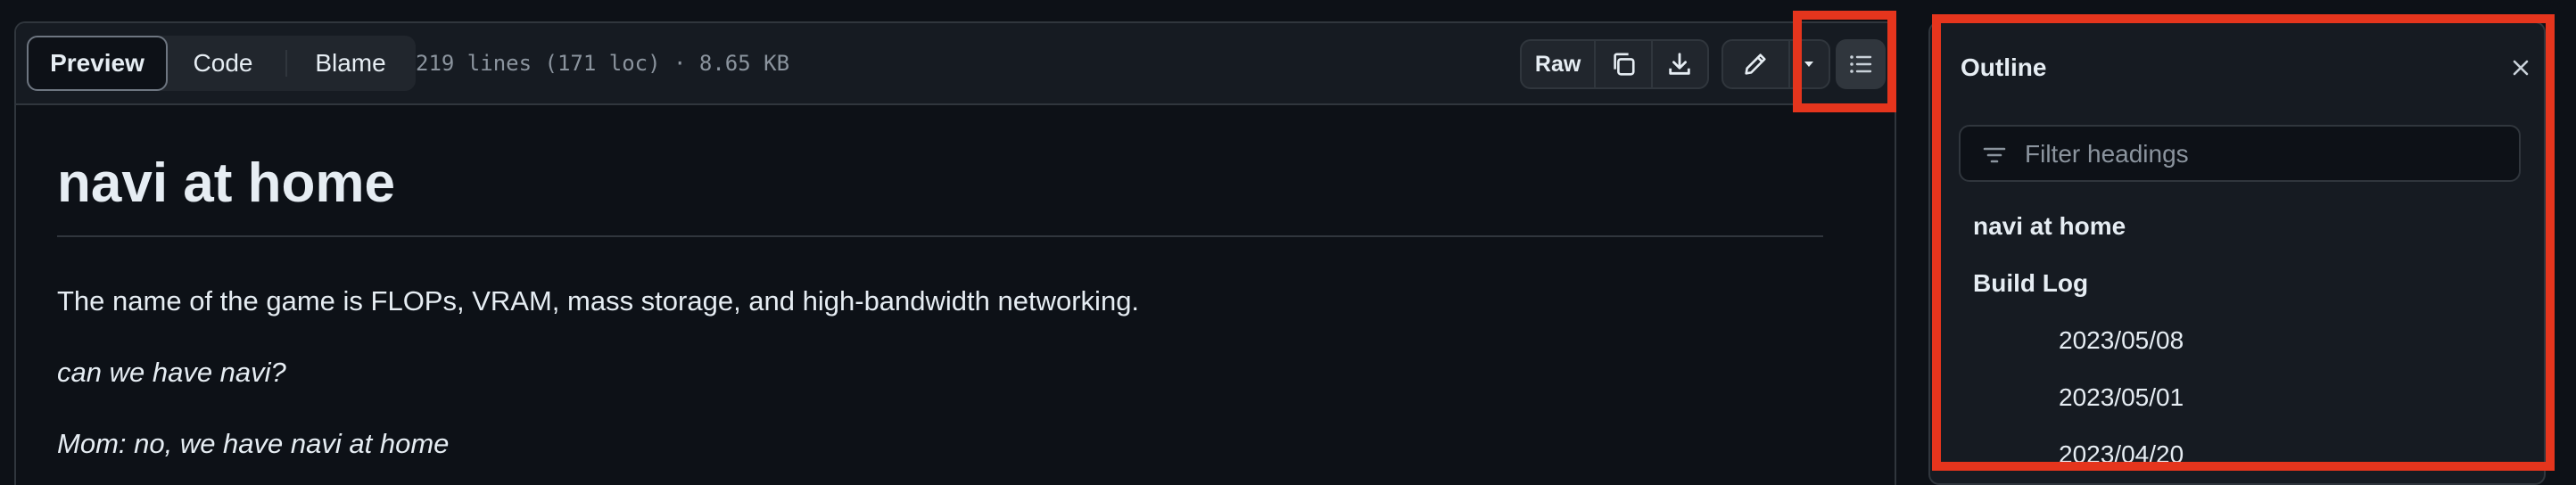 This screenshot has width=2576, height=485. I want to click on copy-icon, so click(1625, 64).